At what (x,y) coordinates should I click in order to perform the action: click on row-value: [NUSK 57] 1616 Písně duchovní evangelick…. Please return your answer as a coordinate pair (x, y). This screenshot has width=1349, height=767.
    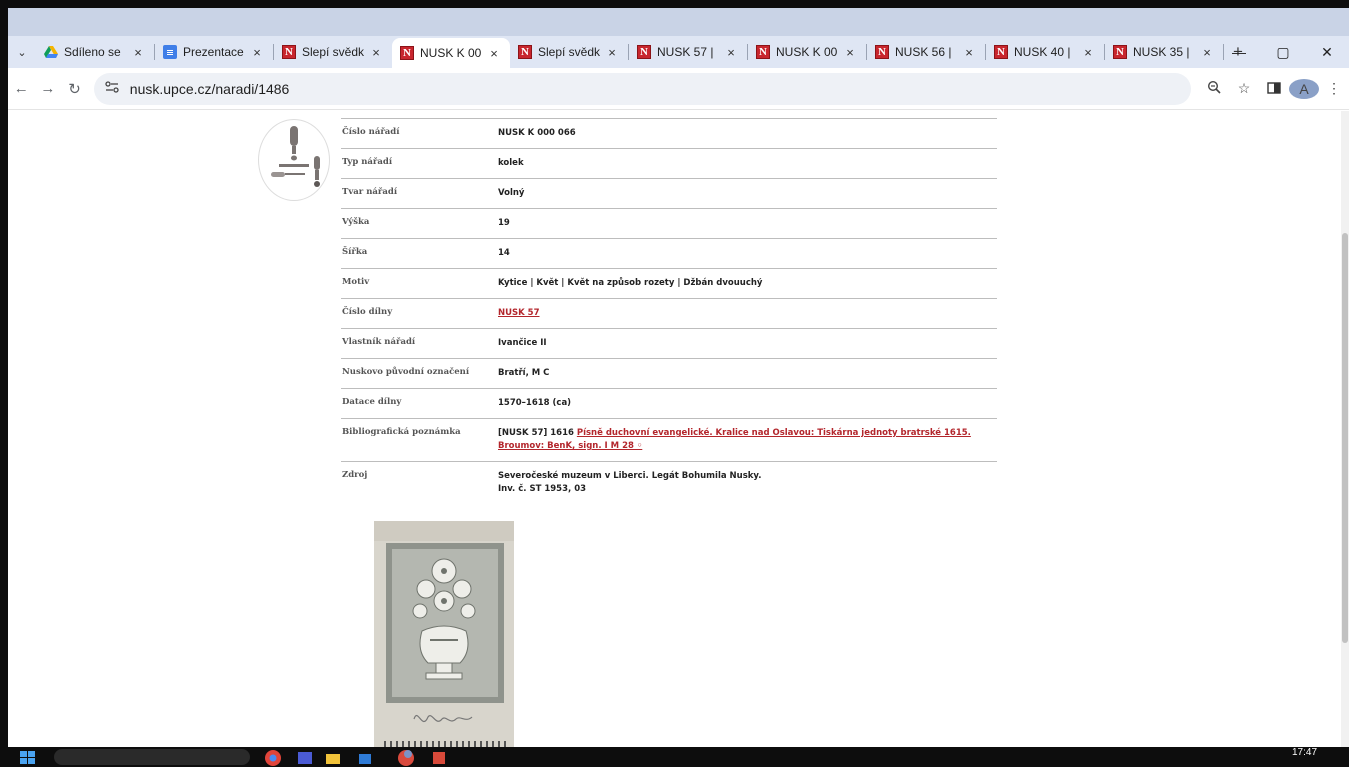
    Looking at the image, I should click on (747, 440).